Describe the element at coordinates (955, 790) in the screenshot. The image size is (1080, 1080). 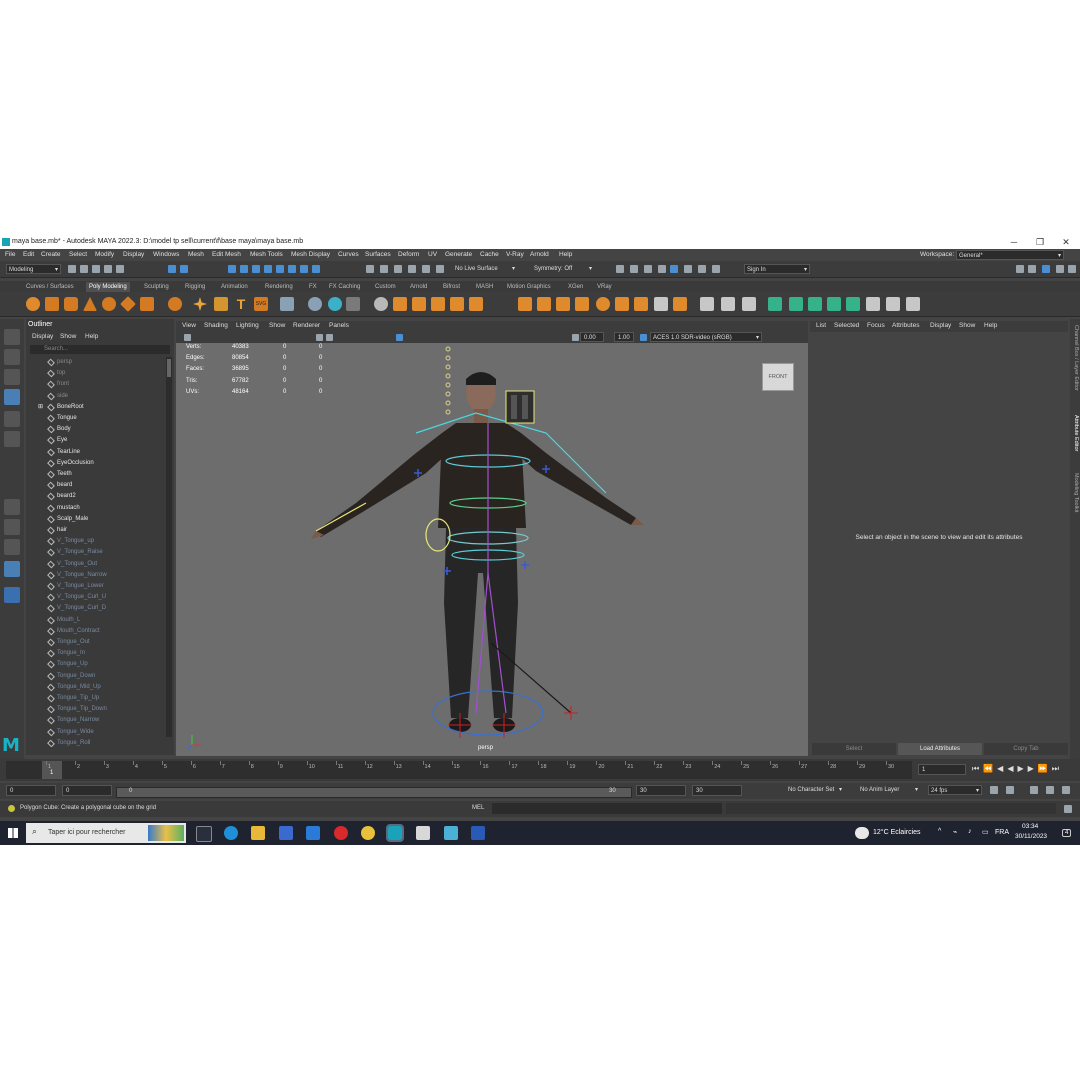
I see `fps-dropdown: 24 fps` at that location.